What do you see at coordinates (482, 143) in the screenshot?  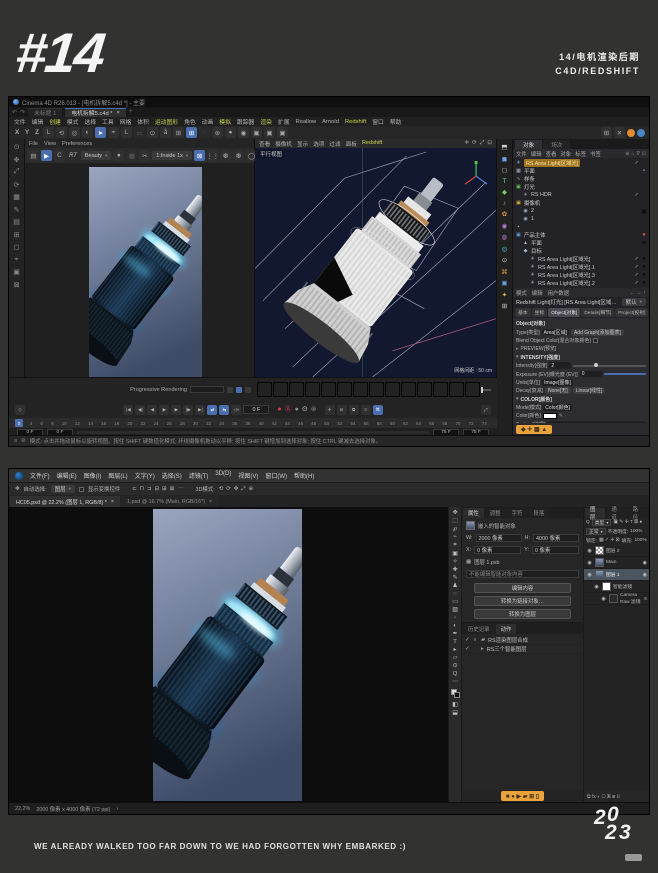 I see `viewport-corner-icon: ⤢` at bounding box center [482, 143].